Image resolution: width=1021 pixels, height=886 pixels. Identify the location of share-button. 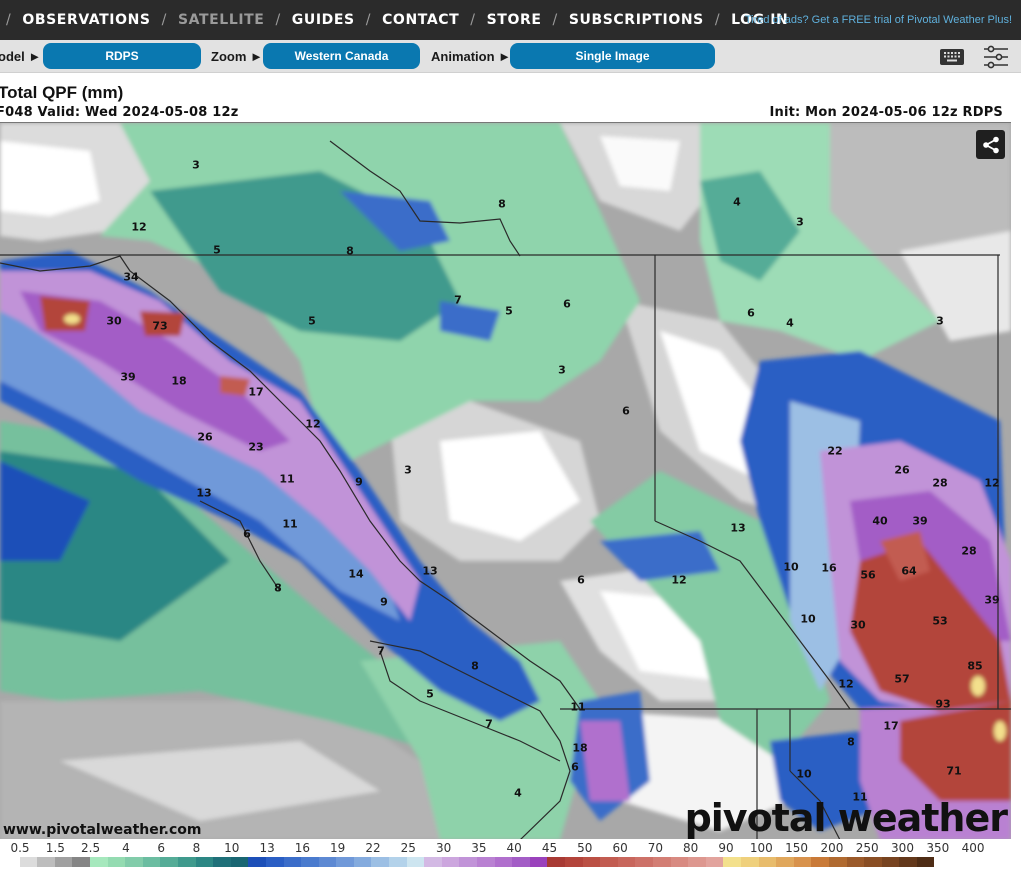
(990, 144).